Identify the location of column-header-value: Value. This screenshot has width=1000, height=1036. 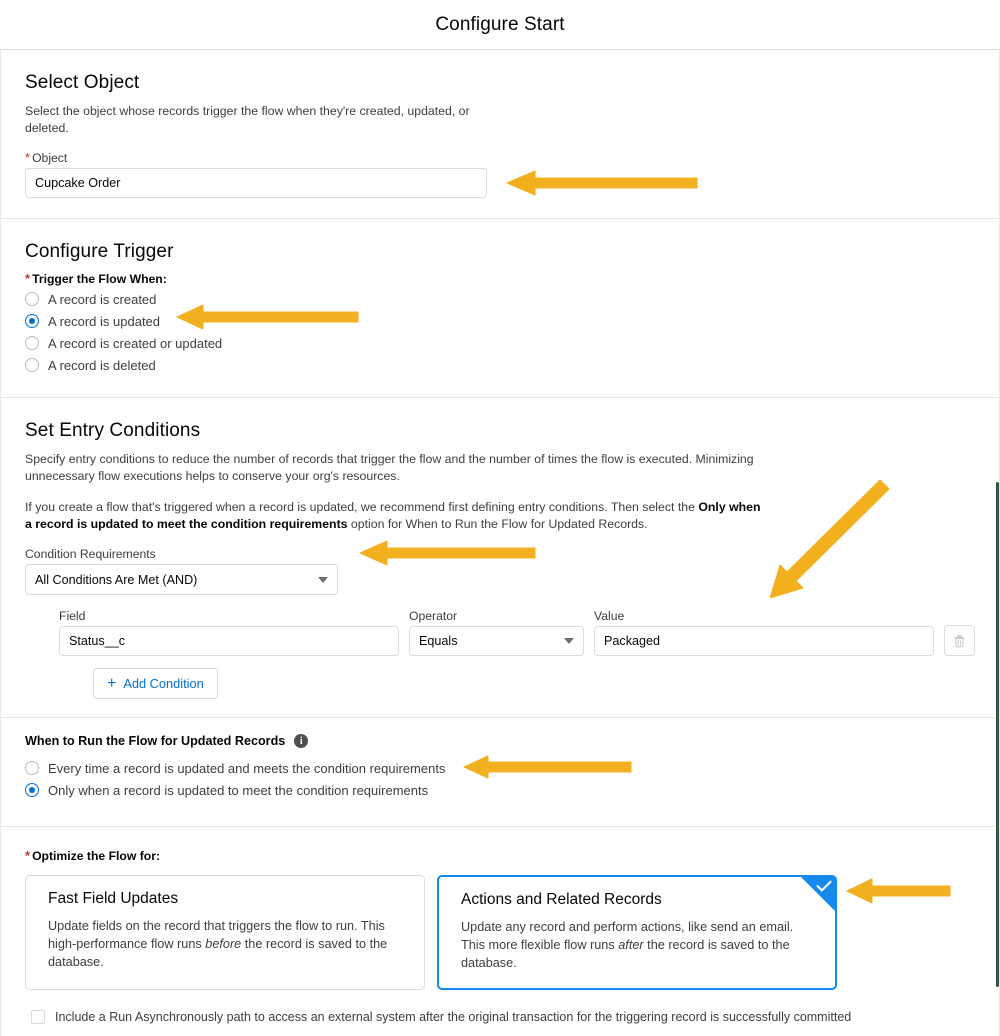
(609, 616).